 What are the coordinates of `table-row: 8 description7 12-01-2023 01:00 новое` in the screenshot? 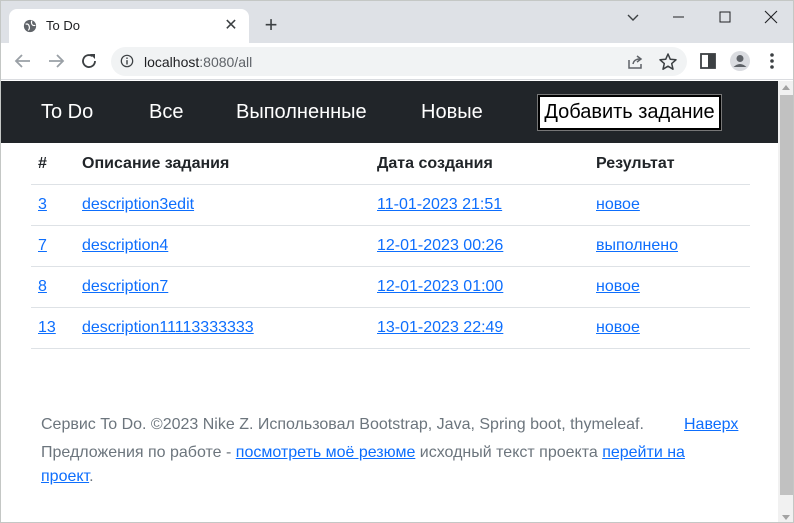 It's located at (390, 287).